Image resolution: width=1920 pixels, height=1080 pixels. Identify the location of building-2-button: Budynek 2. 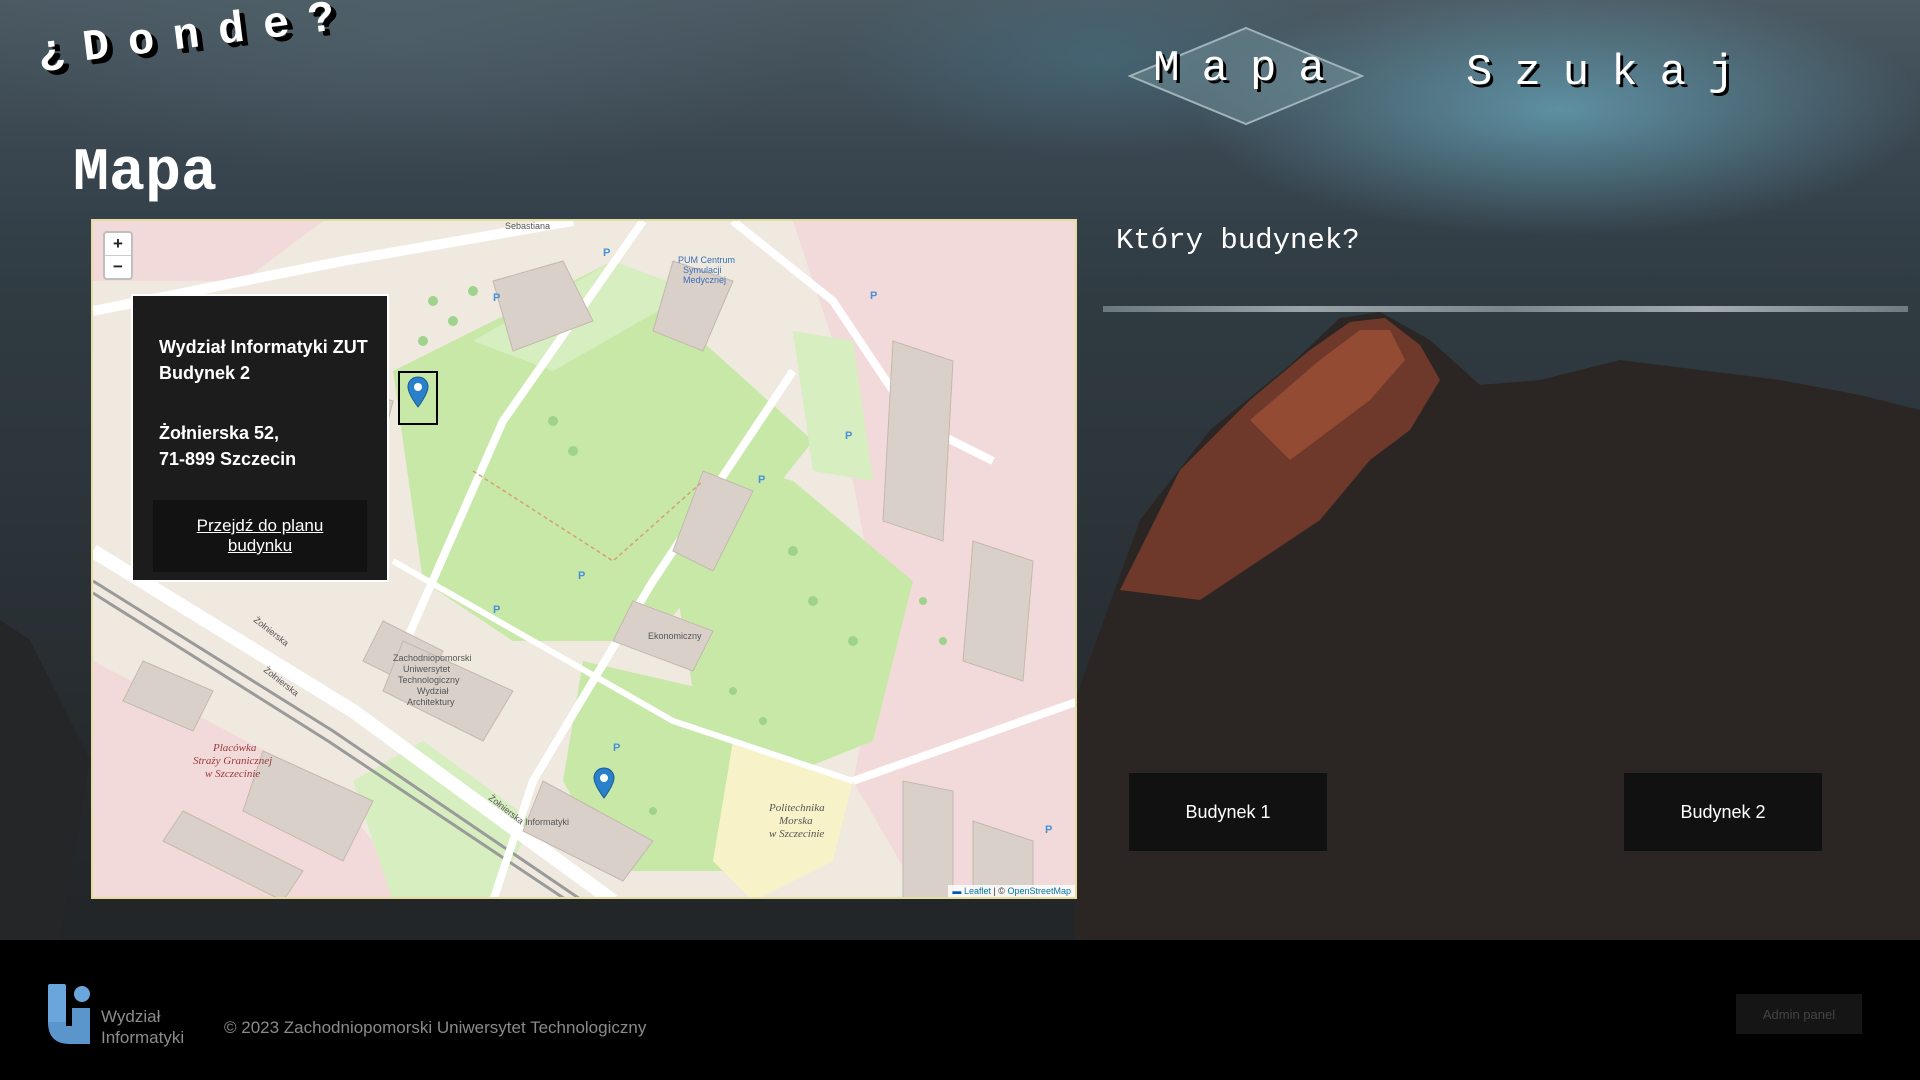
(1723, 812).